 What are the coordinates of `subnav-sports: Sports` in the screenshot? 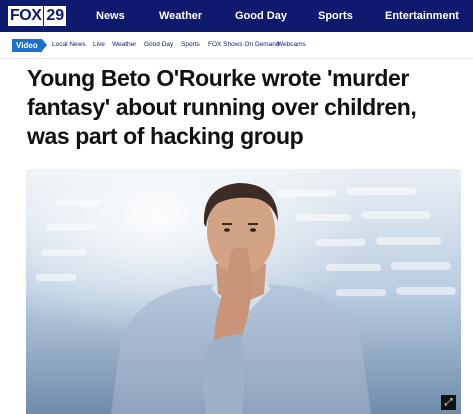 It's located at (190, 44).